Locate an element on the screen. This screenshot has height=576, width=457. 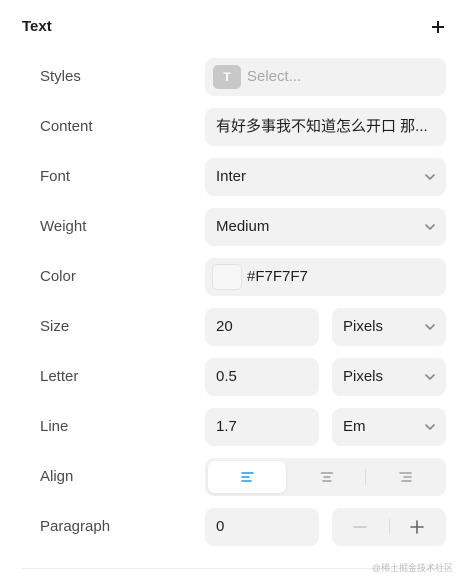
paragraph-input: 0 is located at coordinates (262, 527).